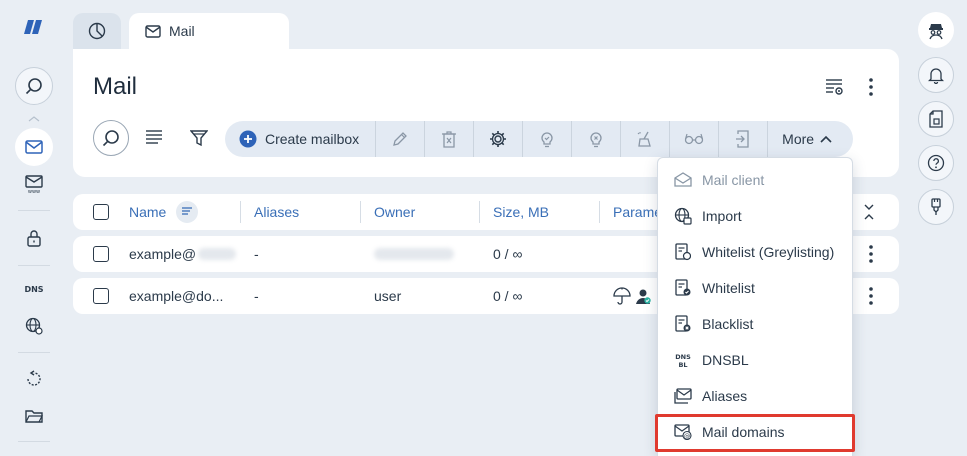 This screenshot has width=967, height=456. I want to click on search-button, so click(111, 138).